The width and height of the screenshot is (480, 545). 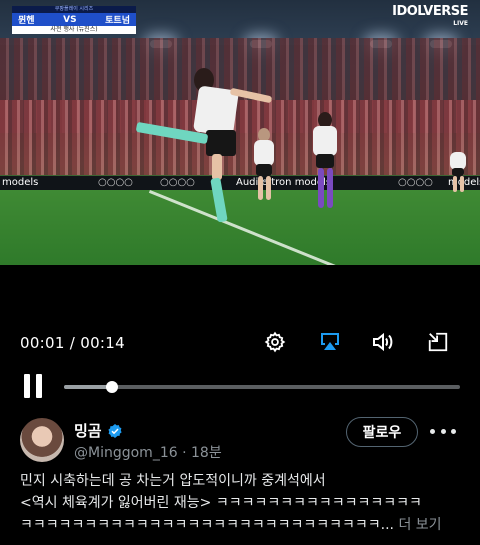 I want to click on airplay-icon, so click(x=330, y=341).